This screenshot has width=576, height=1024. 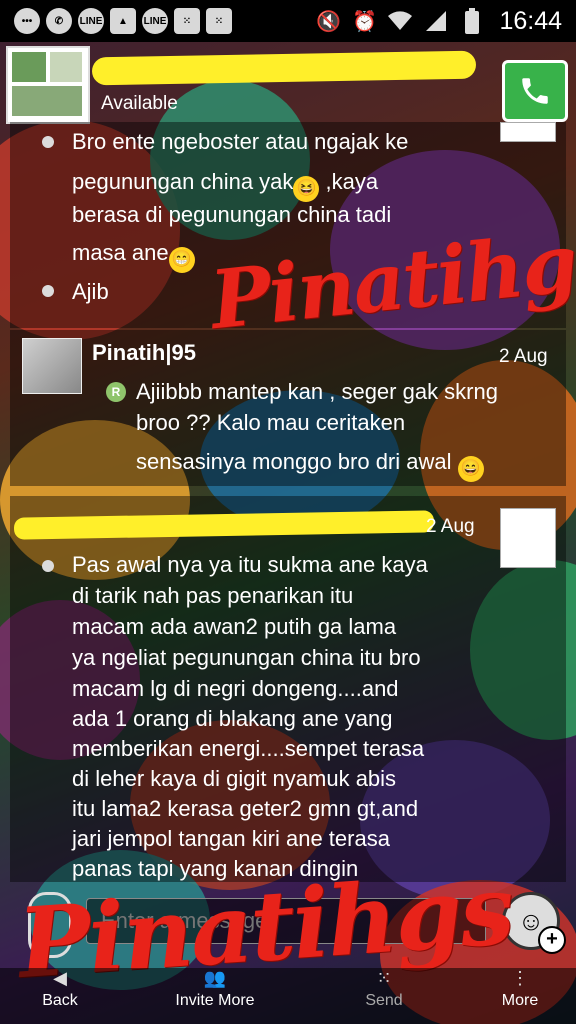 I want to click on battery-icon, so click(x=472, y=21).